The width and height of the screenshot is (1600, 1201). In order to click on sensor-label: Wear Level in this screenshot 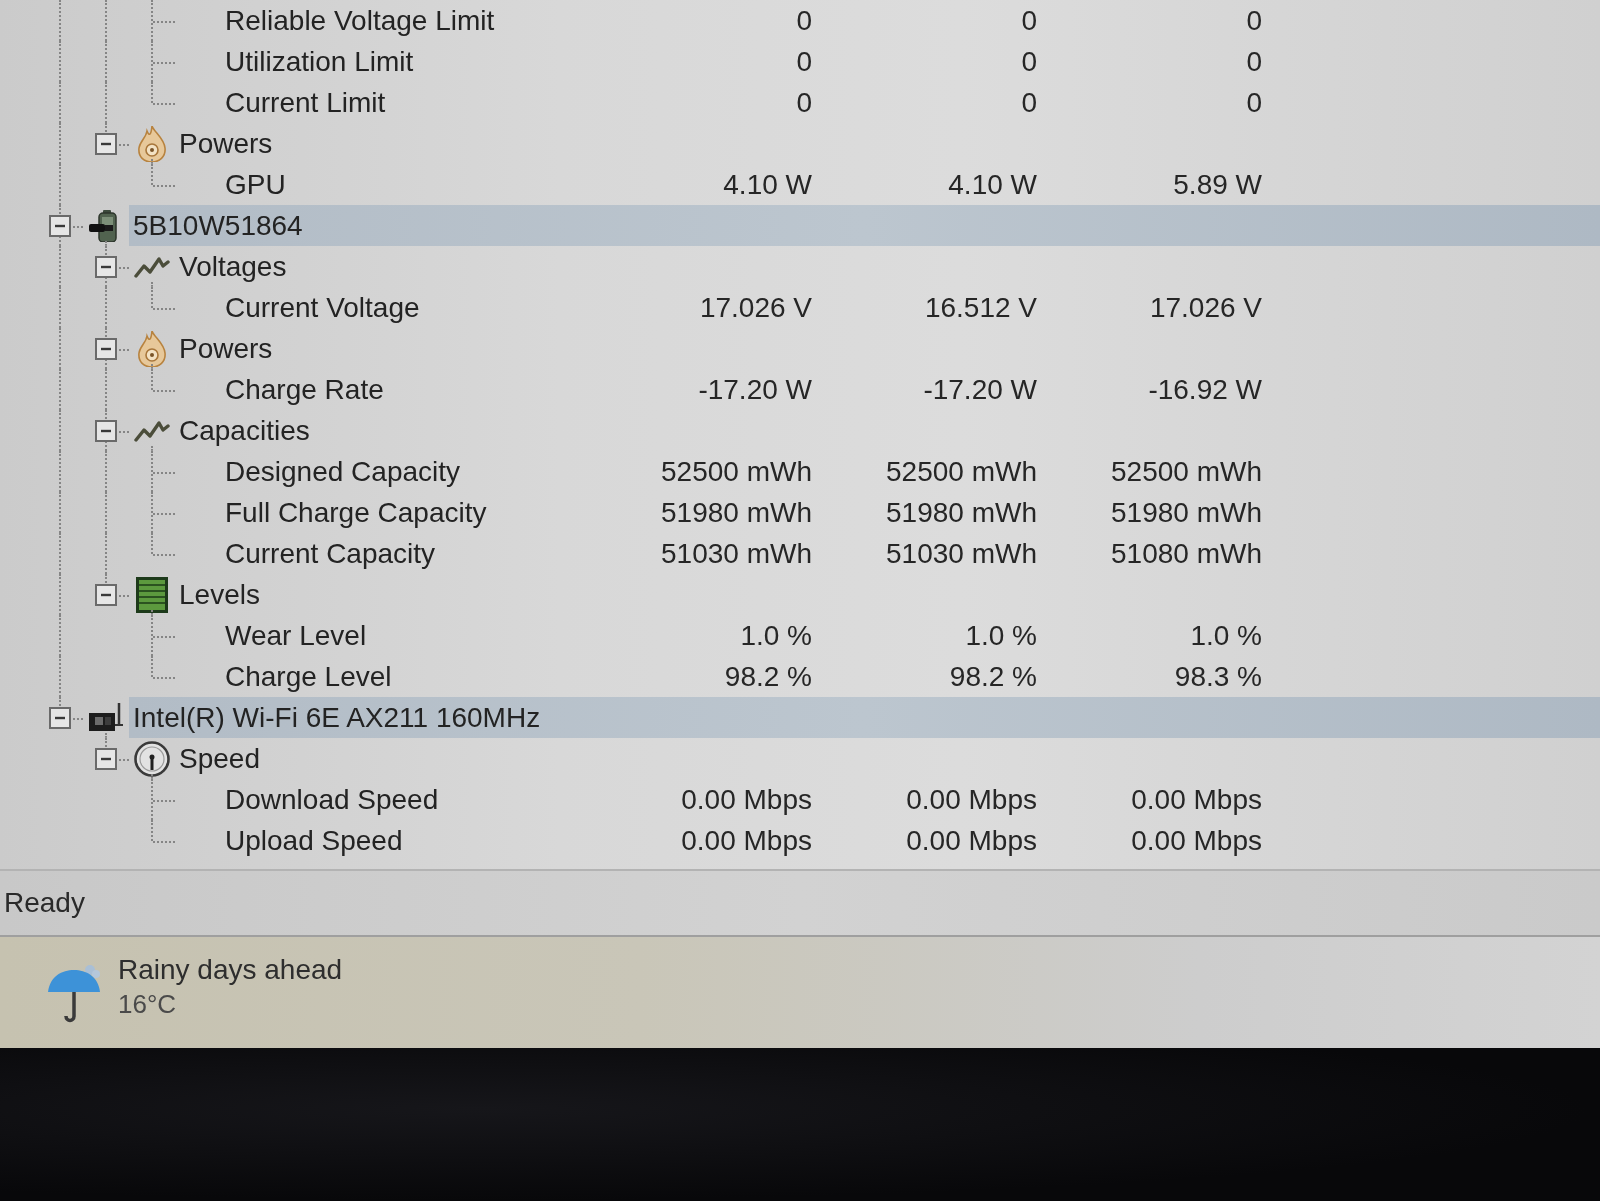, I will do `click(296, 635)`.